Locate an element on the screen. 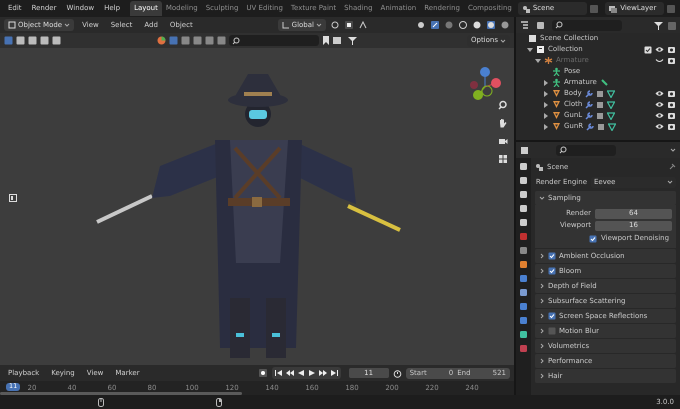 The image size is (680, 409). pose-icon is located at coordinates (556, 71).